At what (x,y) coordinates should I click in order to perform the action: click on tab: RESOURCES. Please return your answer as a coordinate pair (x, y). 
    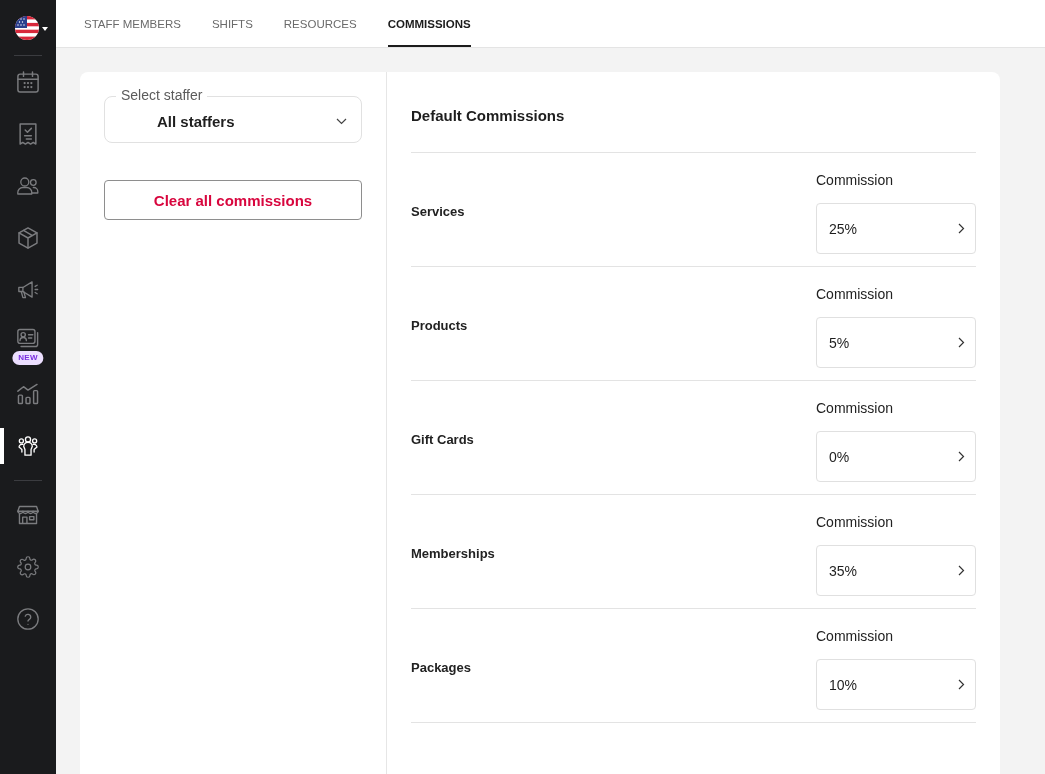
    Looking at the image, I should click on (320, 23).